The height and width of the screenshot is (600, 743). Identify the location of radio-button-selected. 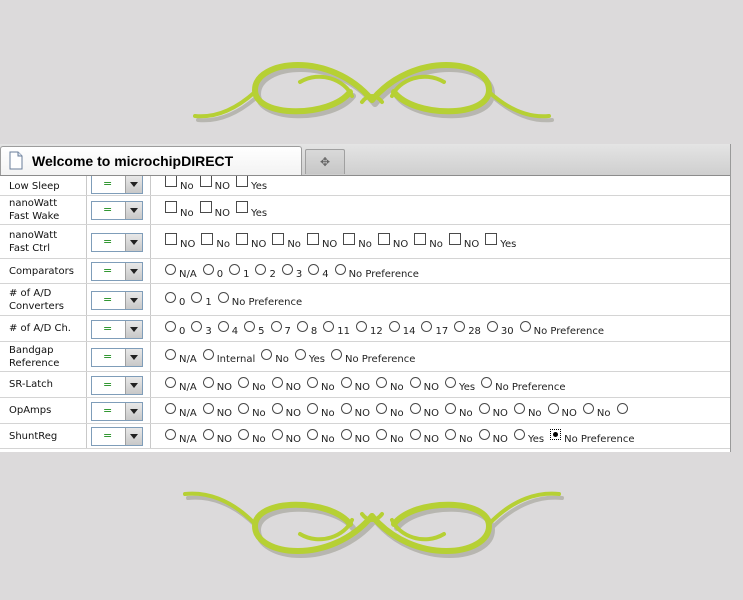
(556, 434).